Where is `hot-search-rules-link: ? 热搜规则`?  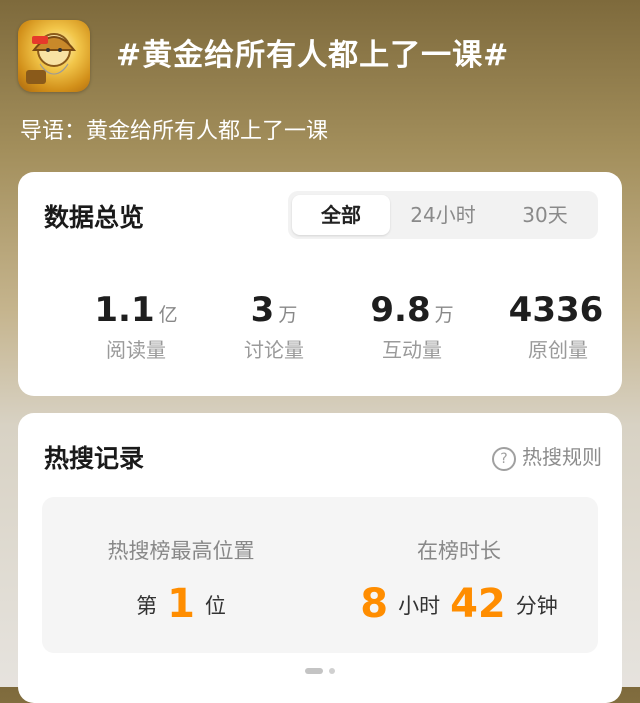 hot-search-rules-link: ? 热搜规则 is located at coordinates (547, 456).